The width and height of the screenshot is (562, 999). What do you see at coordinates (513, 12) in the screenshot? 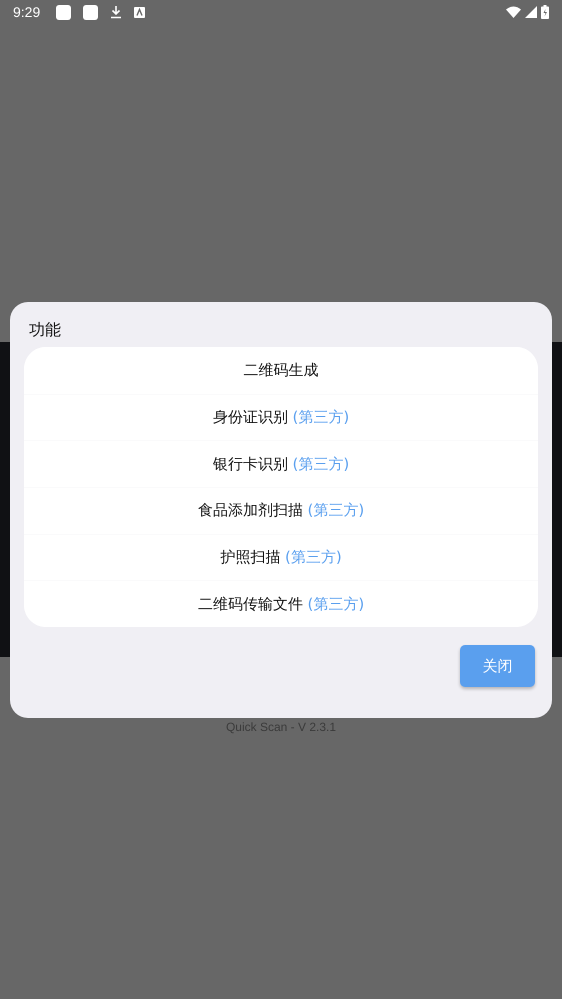
I see `wifi-icon` at bounding box center [513, 12].